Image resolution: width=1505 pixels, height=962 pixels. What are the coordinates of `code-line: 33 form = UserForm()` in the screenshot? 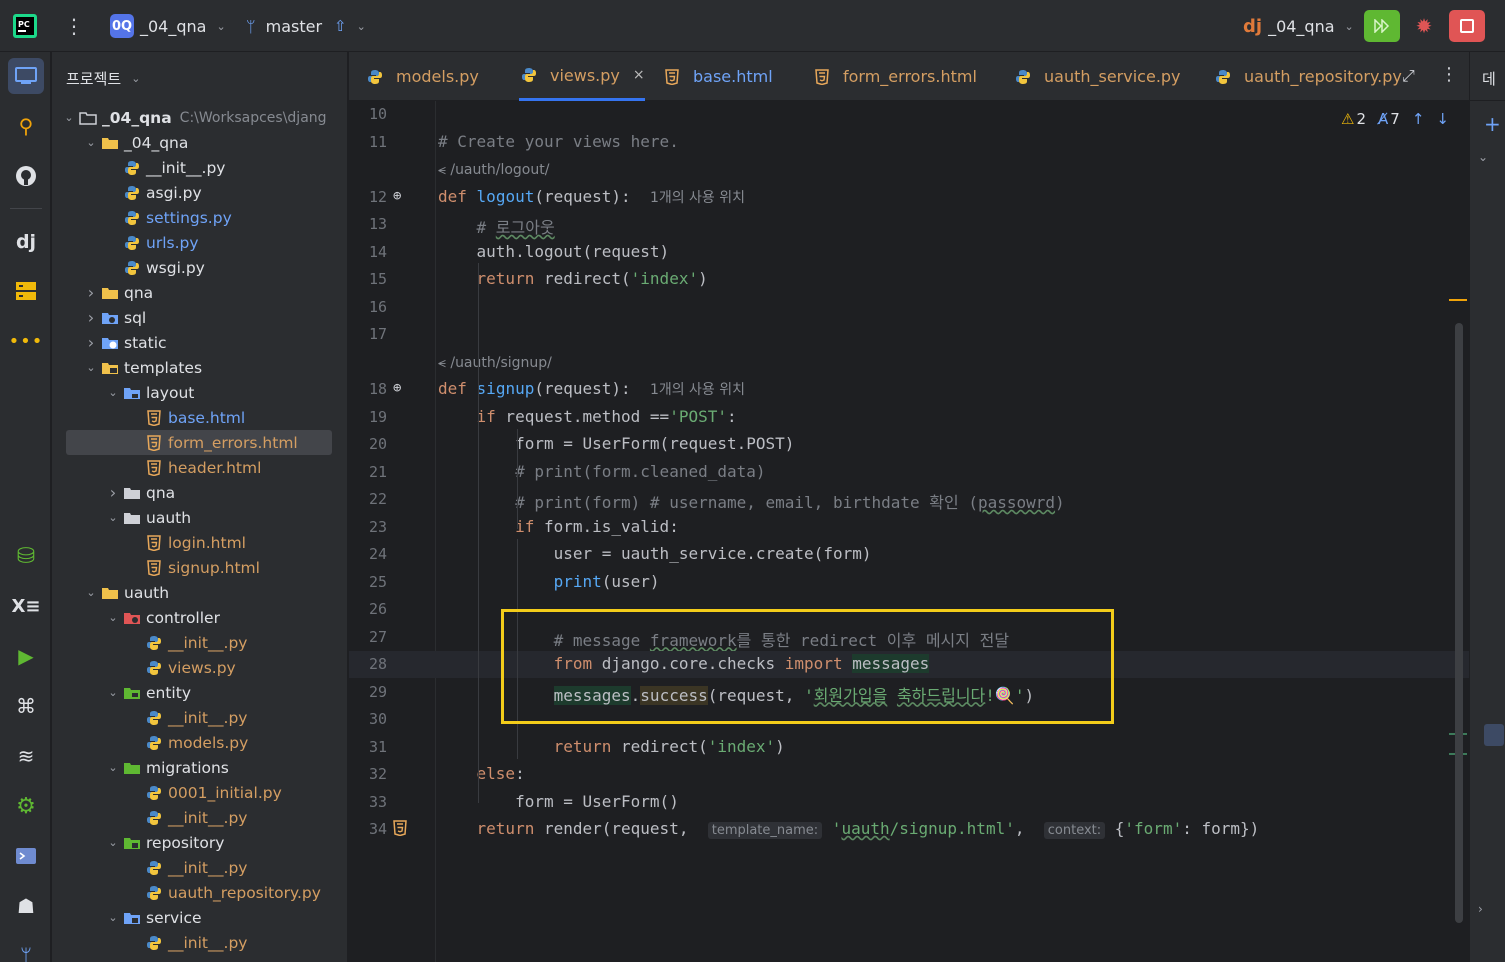 It's located at (909, 802).